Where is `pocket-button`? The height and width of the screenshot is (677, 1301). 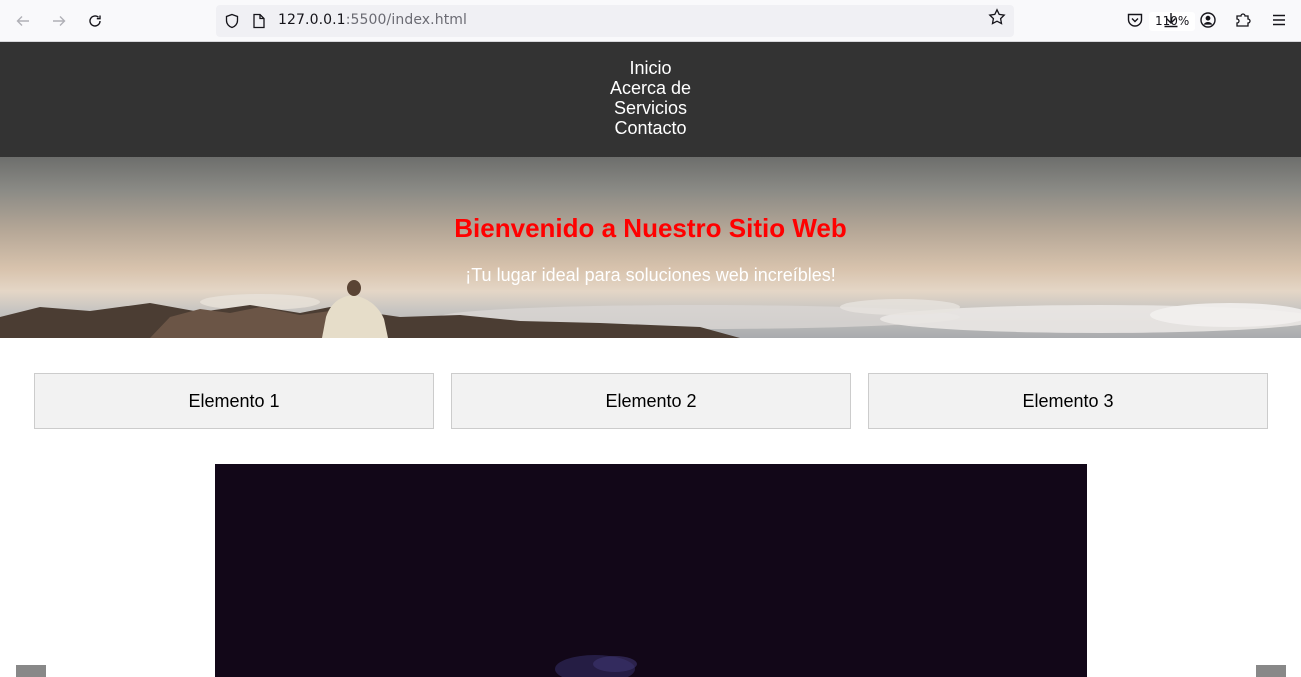
pocket-button is located at coordinates (1136, 21).